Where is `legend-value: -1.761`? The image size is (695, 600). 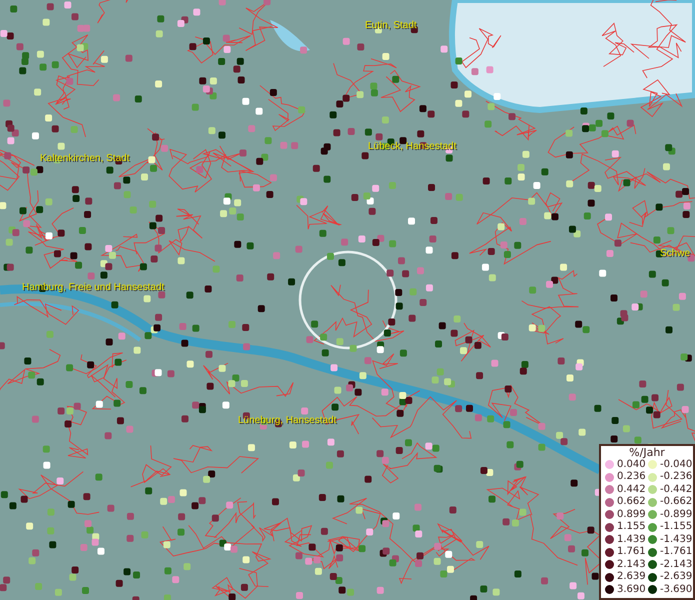 legend-value: -1.761 is located at coordinates (676, 552).